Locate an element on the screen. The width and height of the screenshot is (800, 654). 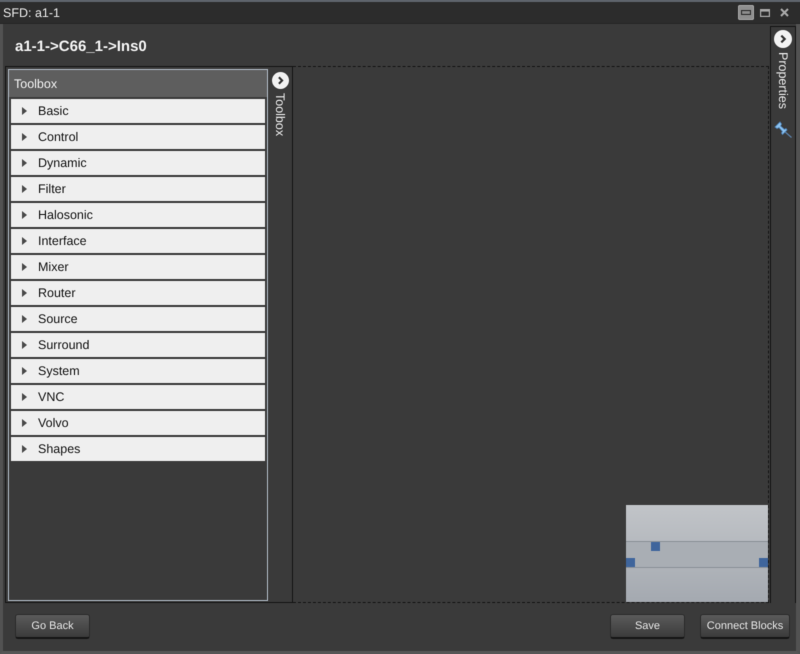
category-item: Mixer is located at coordinates (138, 267).